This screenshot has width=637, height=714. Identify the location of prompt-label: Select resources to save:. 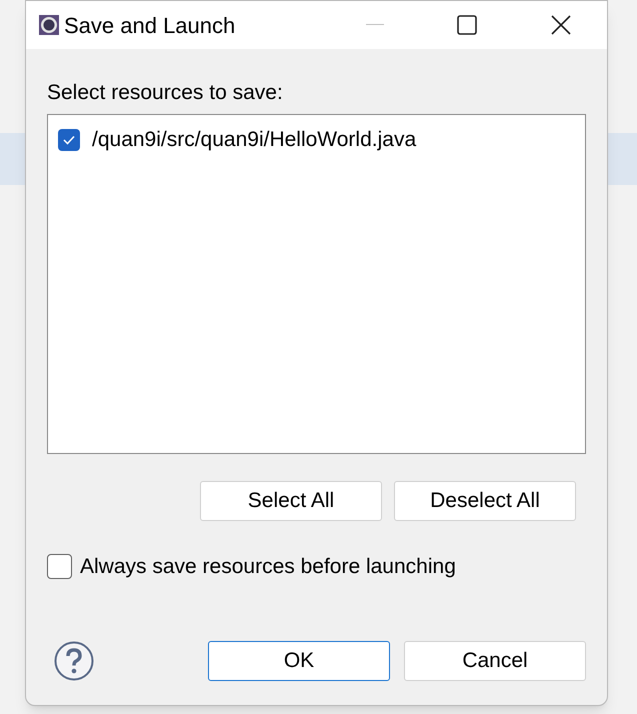
(165, 93).